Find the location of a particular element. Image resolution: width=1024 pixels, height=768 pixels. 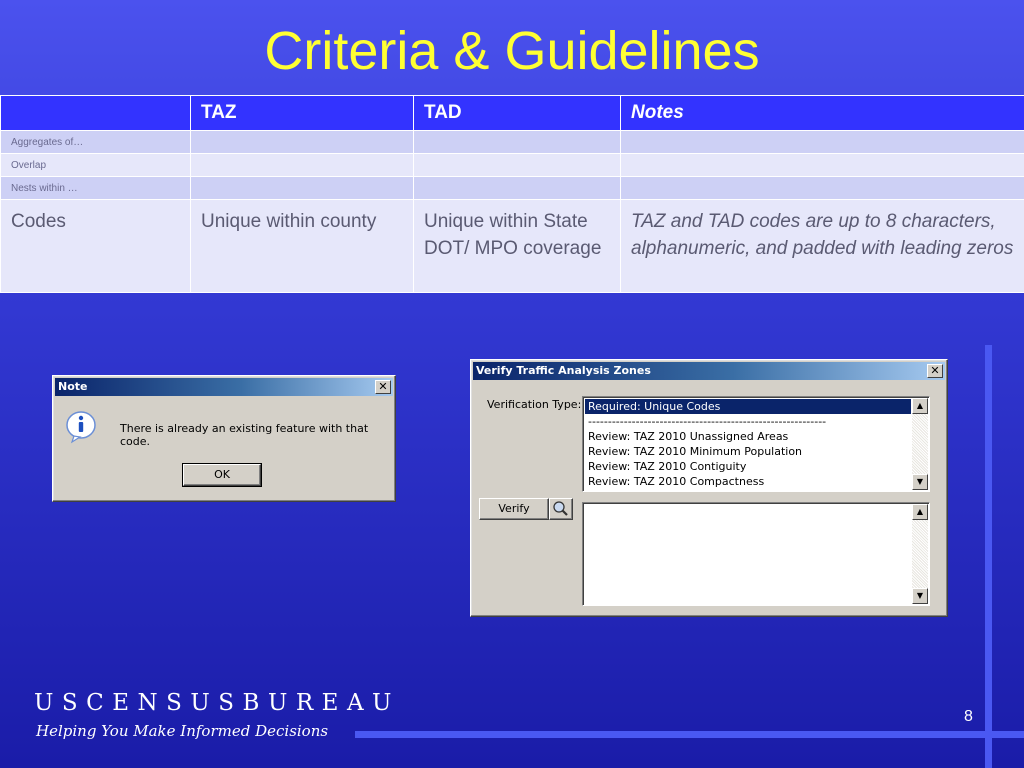

cell-tad: Unique within State DOT/ MPO coverage is located at coordinates (517, 246).